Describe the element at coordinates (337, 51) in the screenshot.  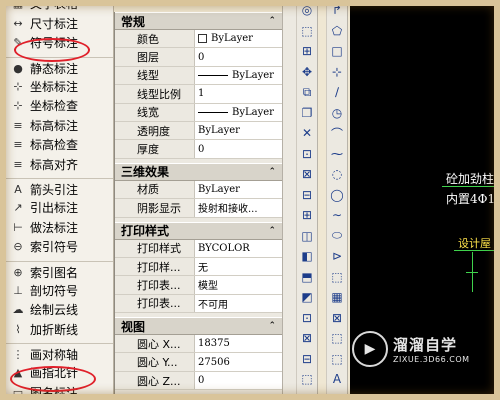
I see `toolbar-button-icon: □` at that location.